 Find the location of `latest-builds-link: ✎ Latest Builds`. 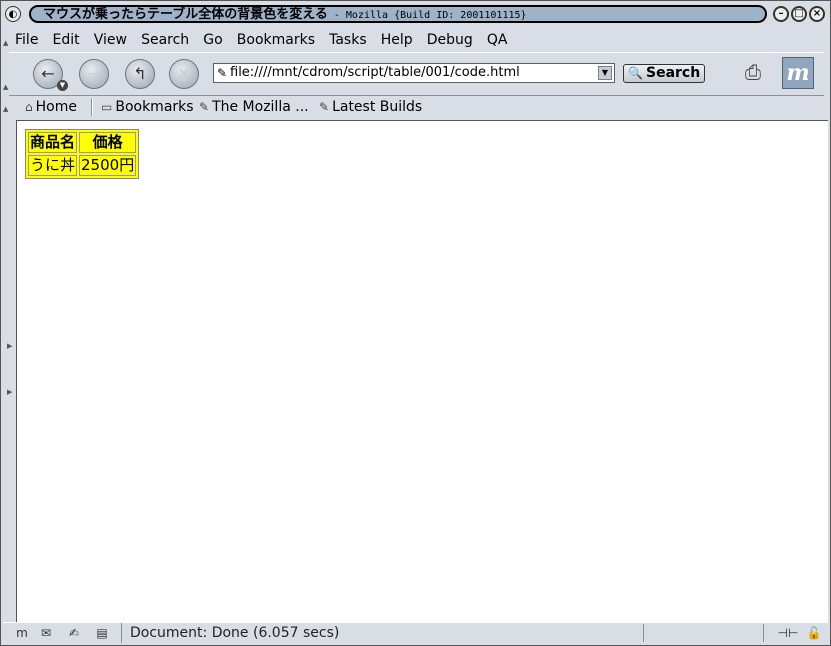

latest-builds-link: ✎ Latest Builds is located at coordinates (370, 107).